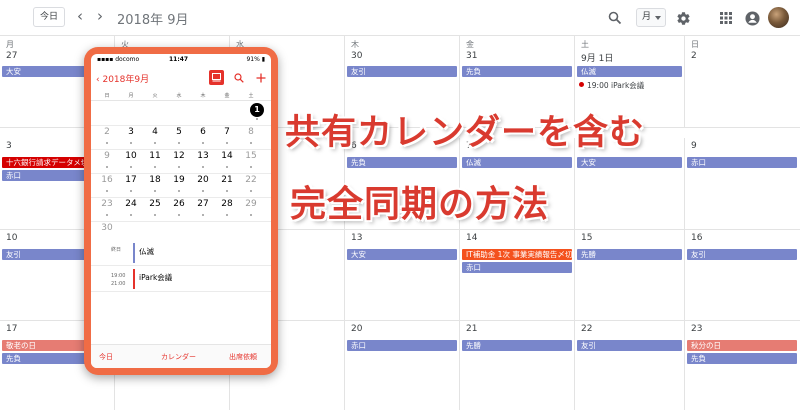 The image size is (800, 410). Describe the element at coordinates (696, 238) in the screenshot. I see `day-number: 16` at that location.